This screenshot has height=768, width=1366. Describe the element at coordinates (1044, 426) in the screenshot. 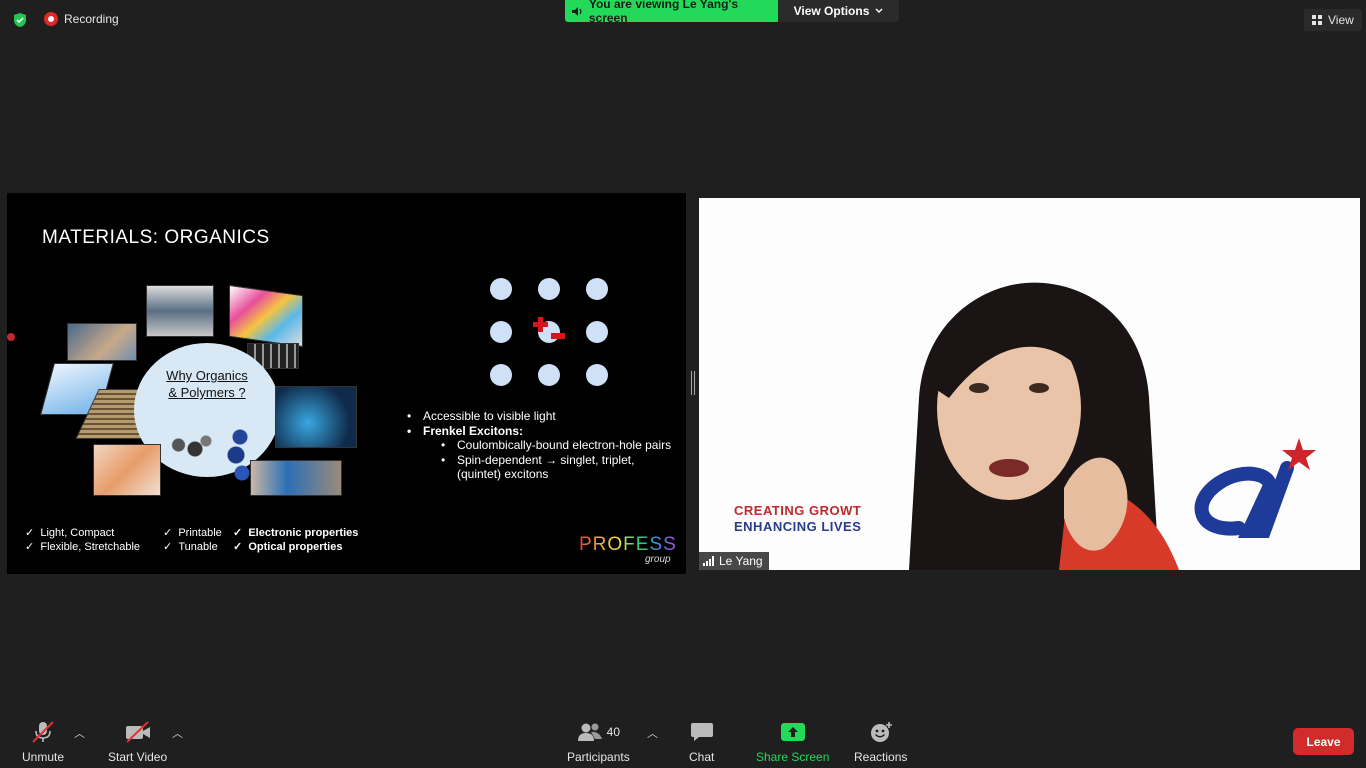

I see `participant-video-feed` at that location.